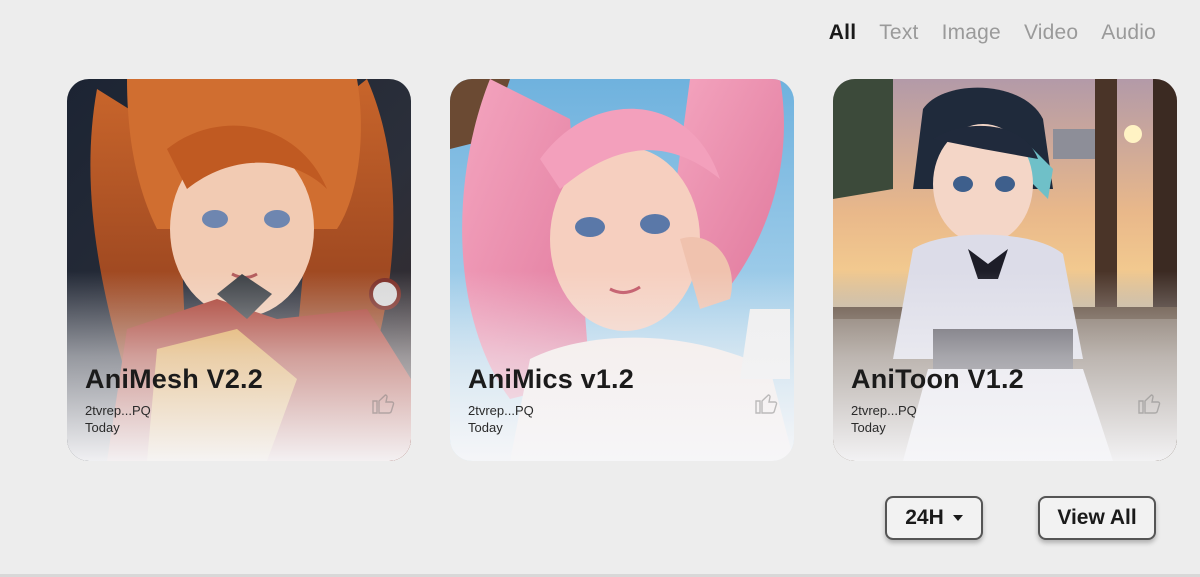 The width and height of the screenshot is (1200, 577). What do you see at coordinates (1097, 518) in the screenshot?
I see `view-all-button: View All` at bounding box center [1097, 518].